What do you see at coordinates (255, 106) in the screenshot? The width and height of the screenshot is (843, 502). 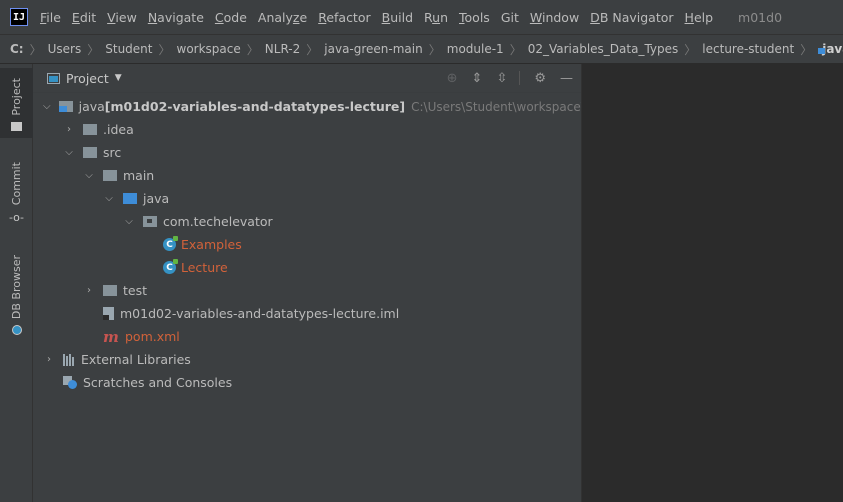 I see `tree-node-module-name: [m01d02-variables-and-datatypes-lecture]` at bounding box center [255, 106].